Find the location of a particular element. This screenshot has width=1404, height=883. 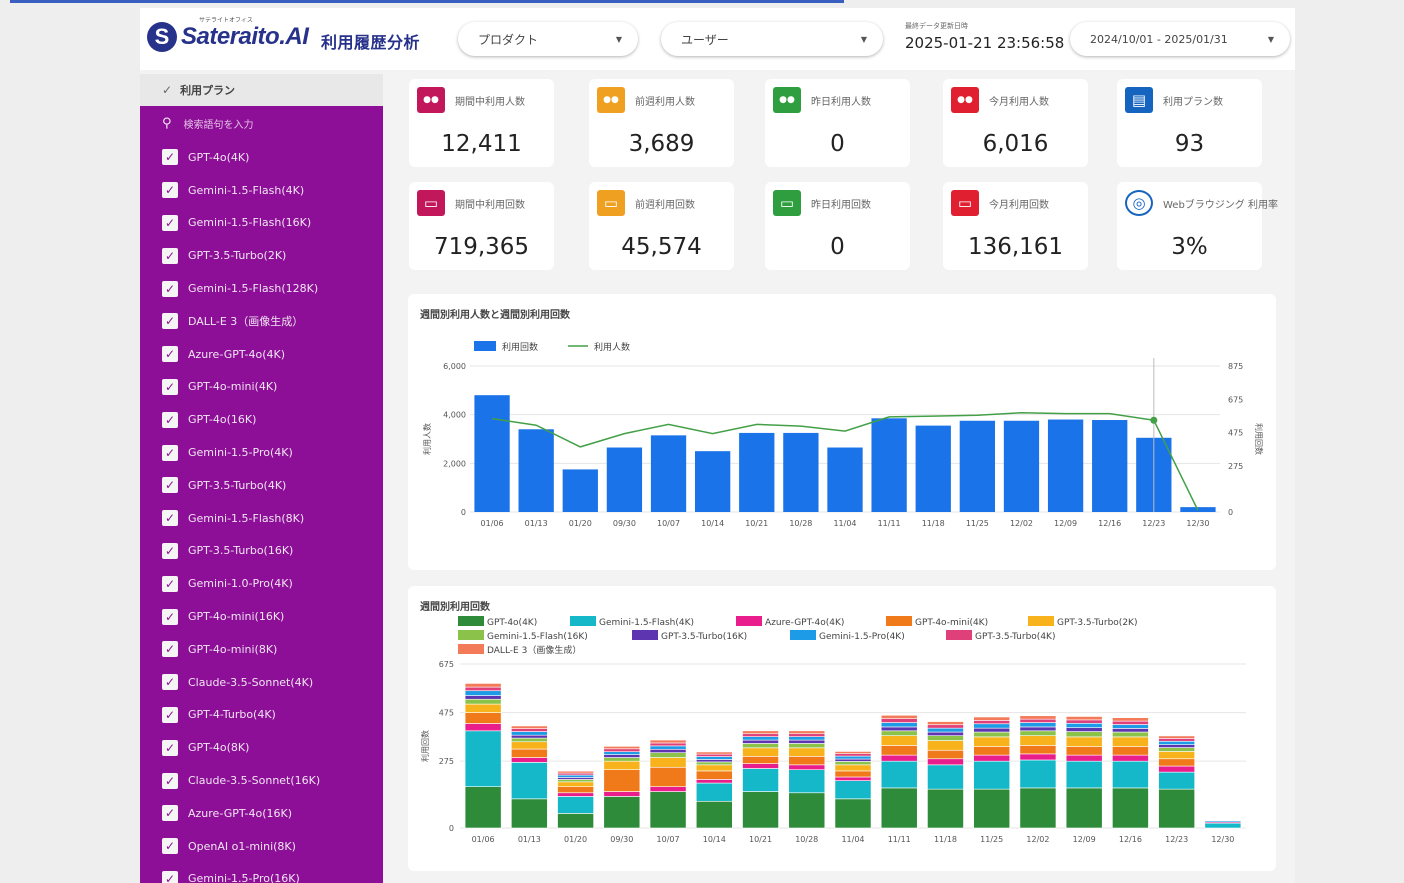

plan-checkbox-item: ✓ OpenAI o1-mini(8K) is located at coordinates (261, 846).